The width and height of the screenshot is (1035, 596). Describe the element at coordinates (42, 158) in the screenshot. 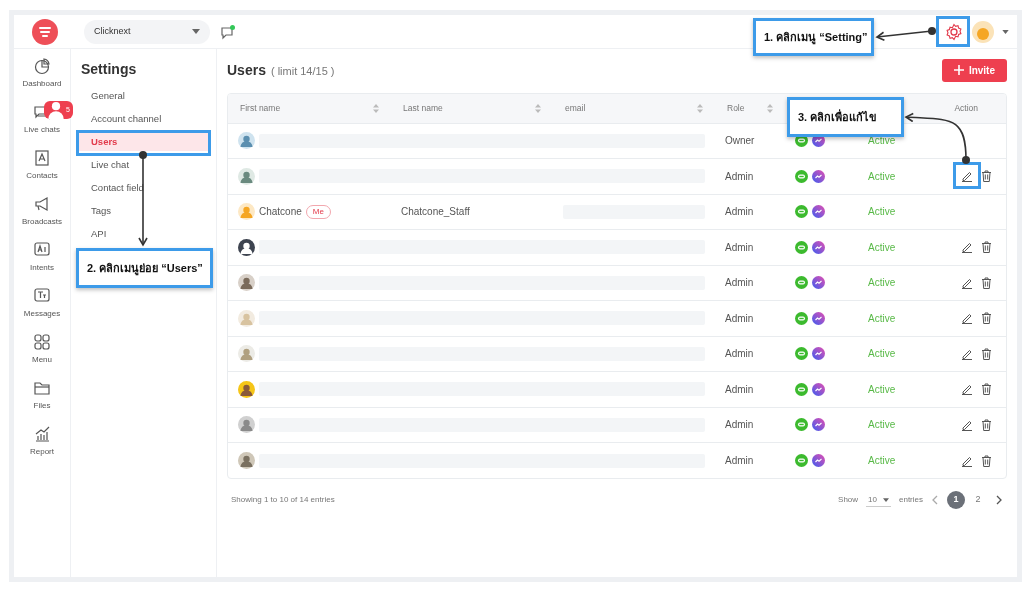

I see `contact-card-icon` at that location.